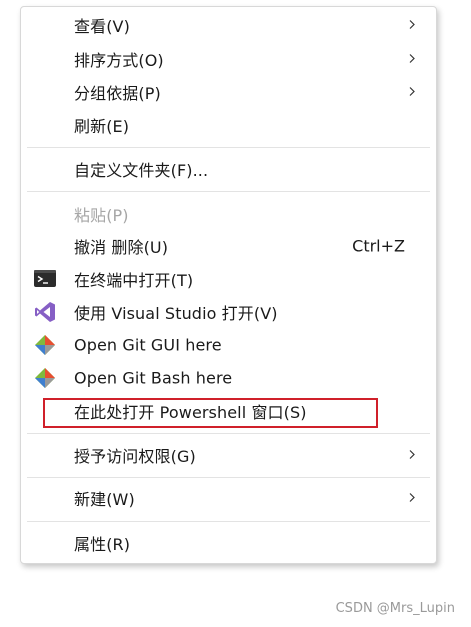 Image resolution: width=471 pixels, height=627 pixels. Describe the element at coordinates (119, 60) in the screenshot. I see `menu-item-label: 排序方式(O)` at that location.